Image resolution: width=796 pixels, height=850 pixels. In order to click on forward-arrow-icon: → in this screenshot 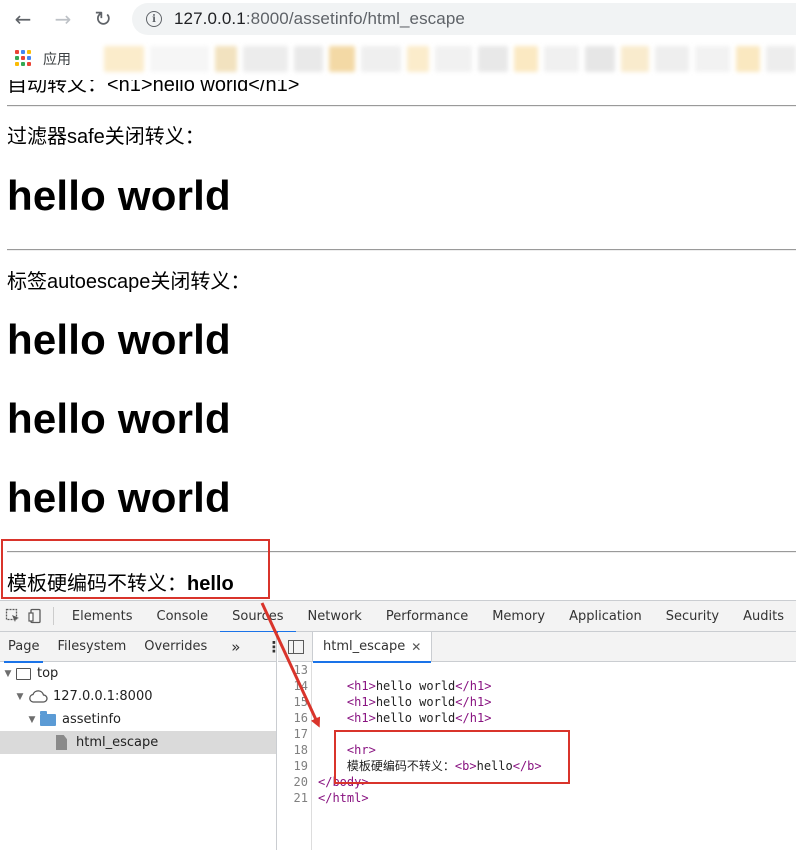, I will do `click(63, 19)`.